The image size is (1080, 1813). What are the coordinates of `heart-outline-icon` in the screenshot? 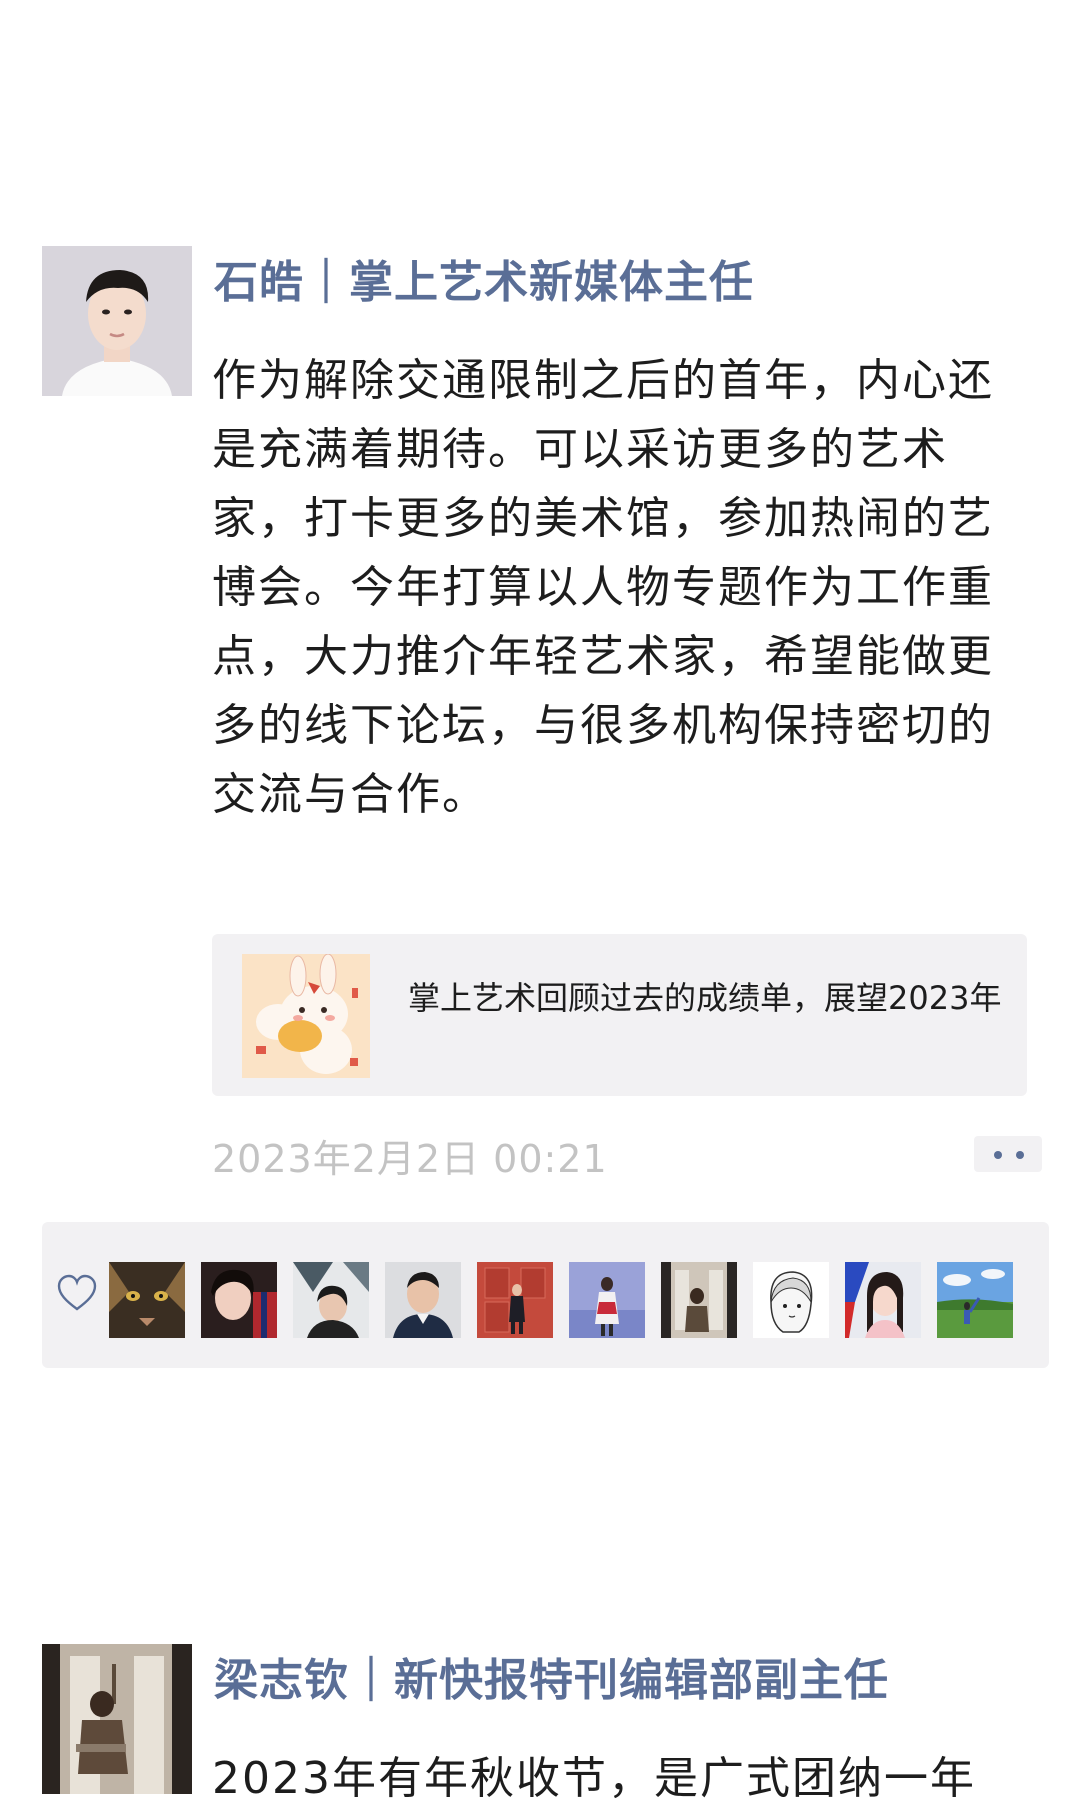 It's located at (77, 1292).